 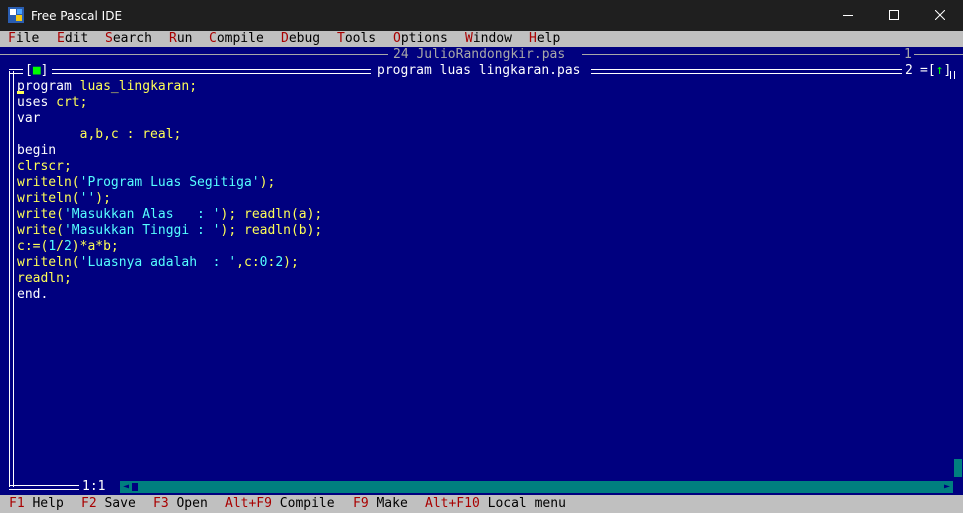 I want to click on editor-right-border, so click(x=952, y=75).